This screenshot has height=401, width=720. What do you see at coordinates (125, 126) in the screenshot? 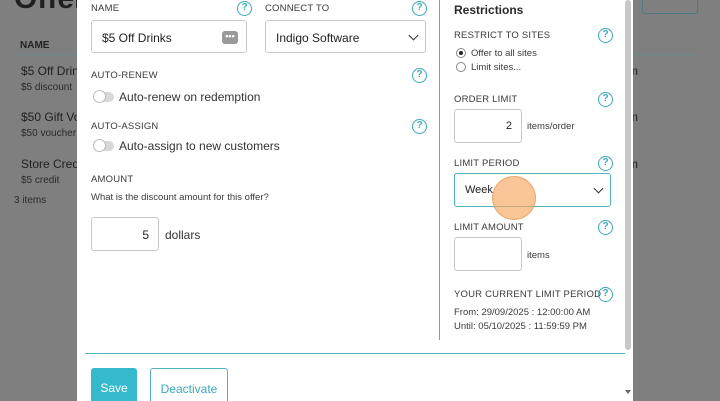
I see `auto-assign-label: AUTO-ASSIGN` at bounding box center [125, 126].